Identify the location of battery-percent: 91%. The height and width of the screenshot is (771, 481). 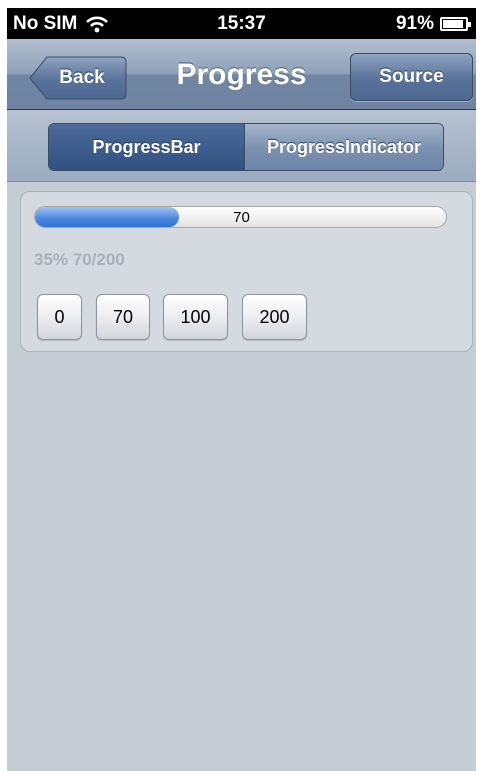
(414, 23).